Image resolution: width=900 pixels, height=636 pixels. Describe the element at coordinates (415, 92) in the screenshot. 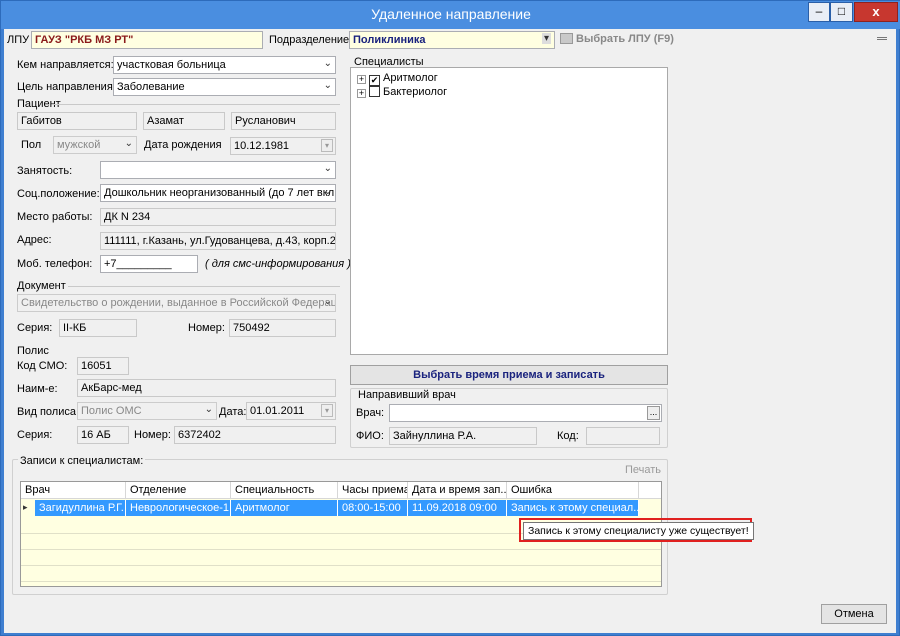

I see `specialist-label: Бактериолог` at that location.